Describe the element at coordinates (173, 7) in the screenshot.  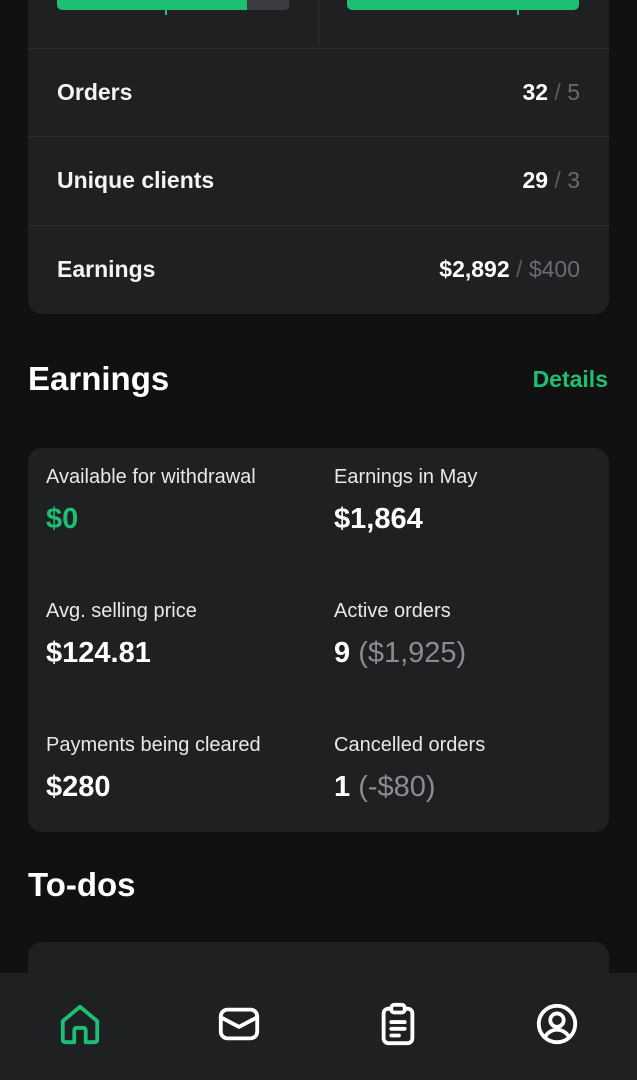
I see `left-progress-bar` at that location.